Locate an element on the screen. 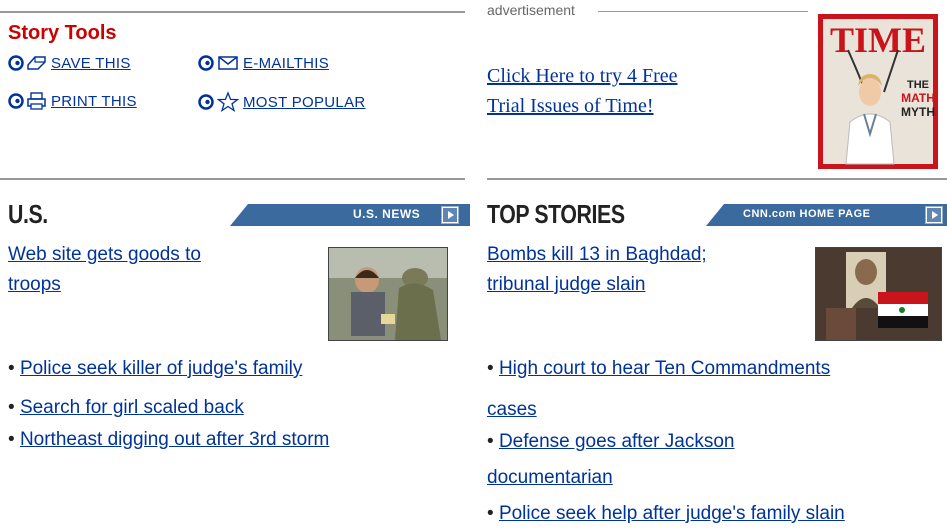 The width and height of the screenshot is (947, 529). top-bullet-1-line1: High court to hear Ten Commandments is located at coordinates (664, 368).